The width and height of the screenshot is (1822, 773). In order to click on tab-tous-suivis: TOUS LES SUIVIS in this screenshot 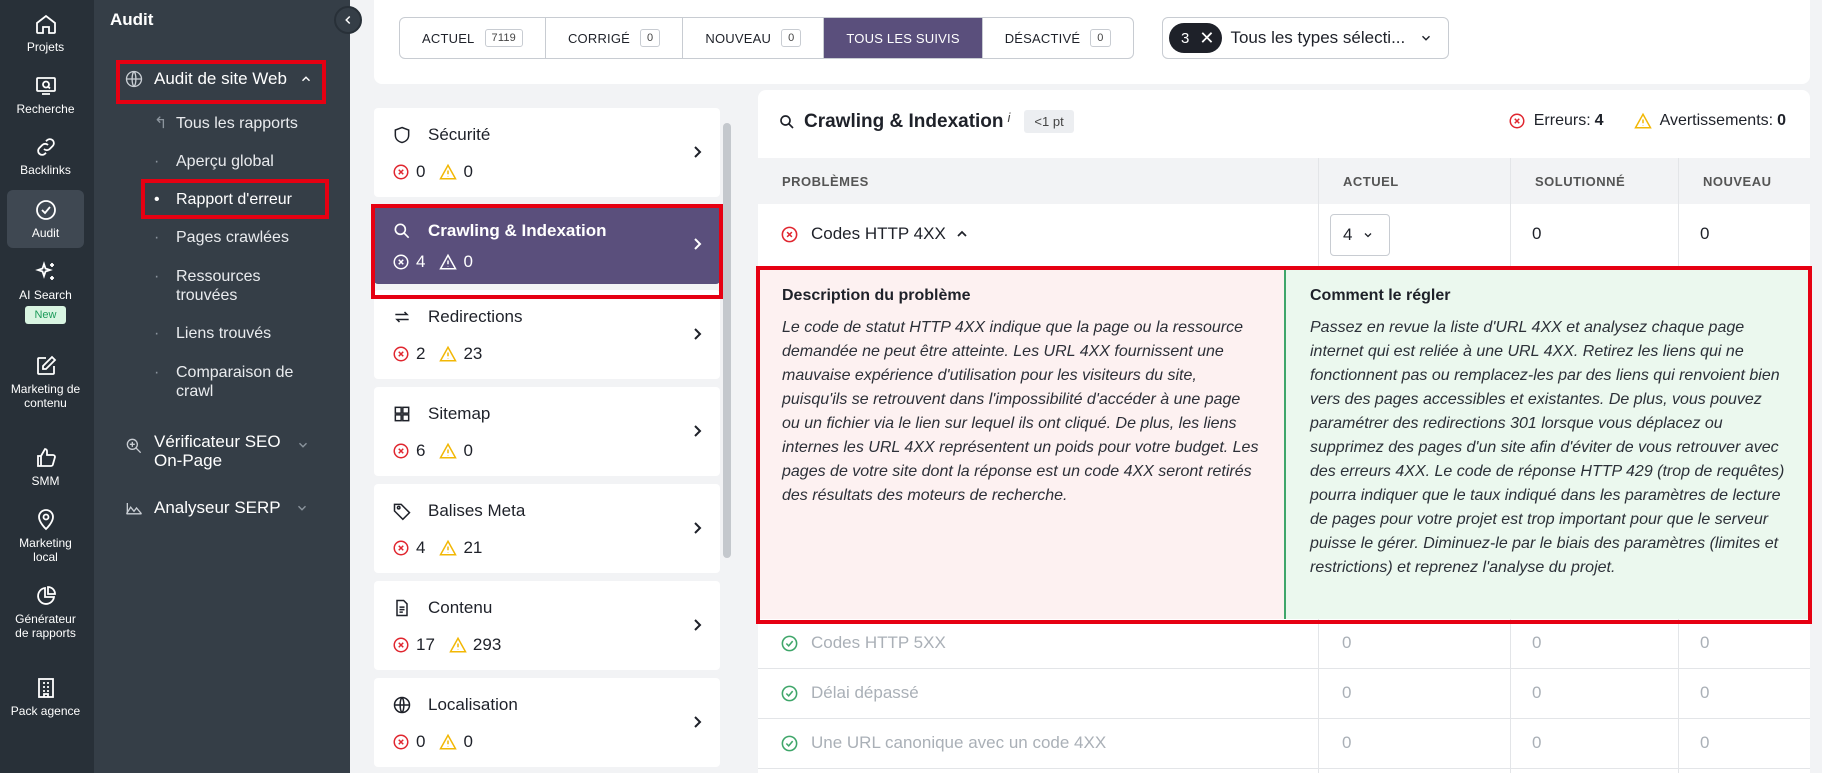, I will do `click(903, 38)`.